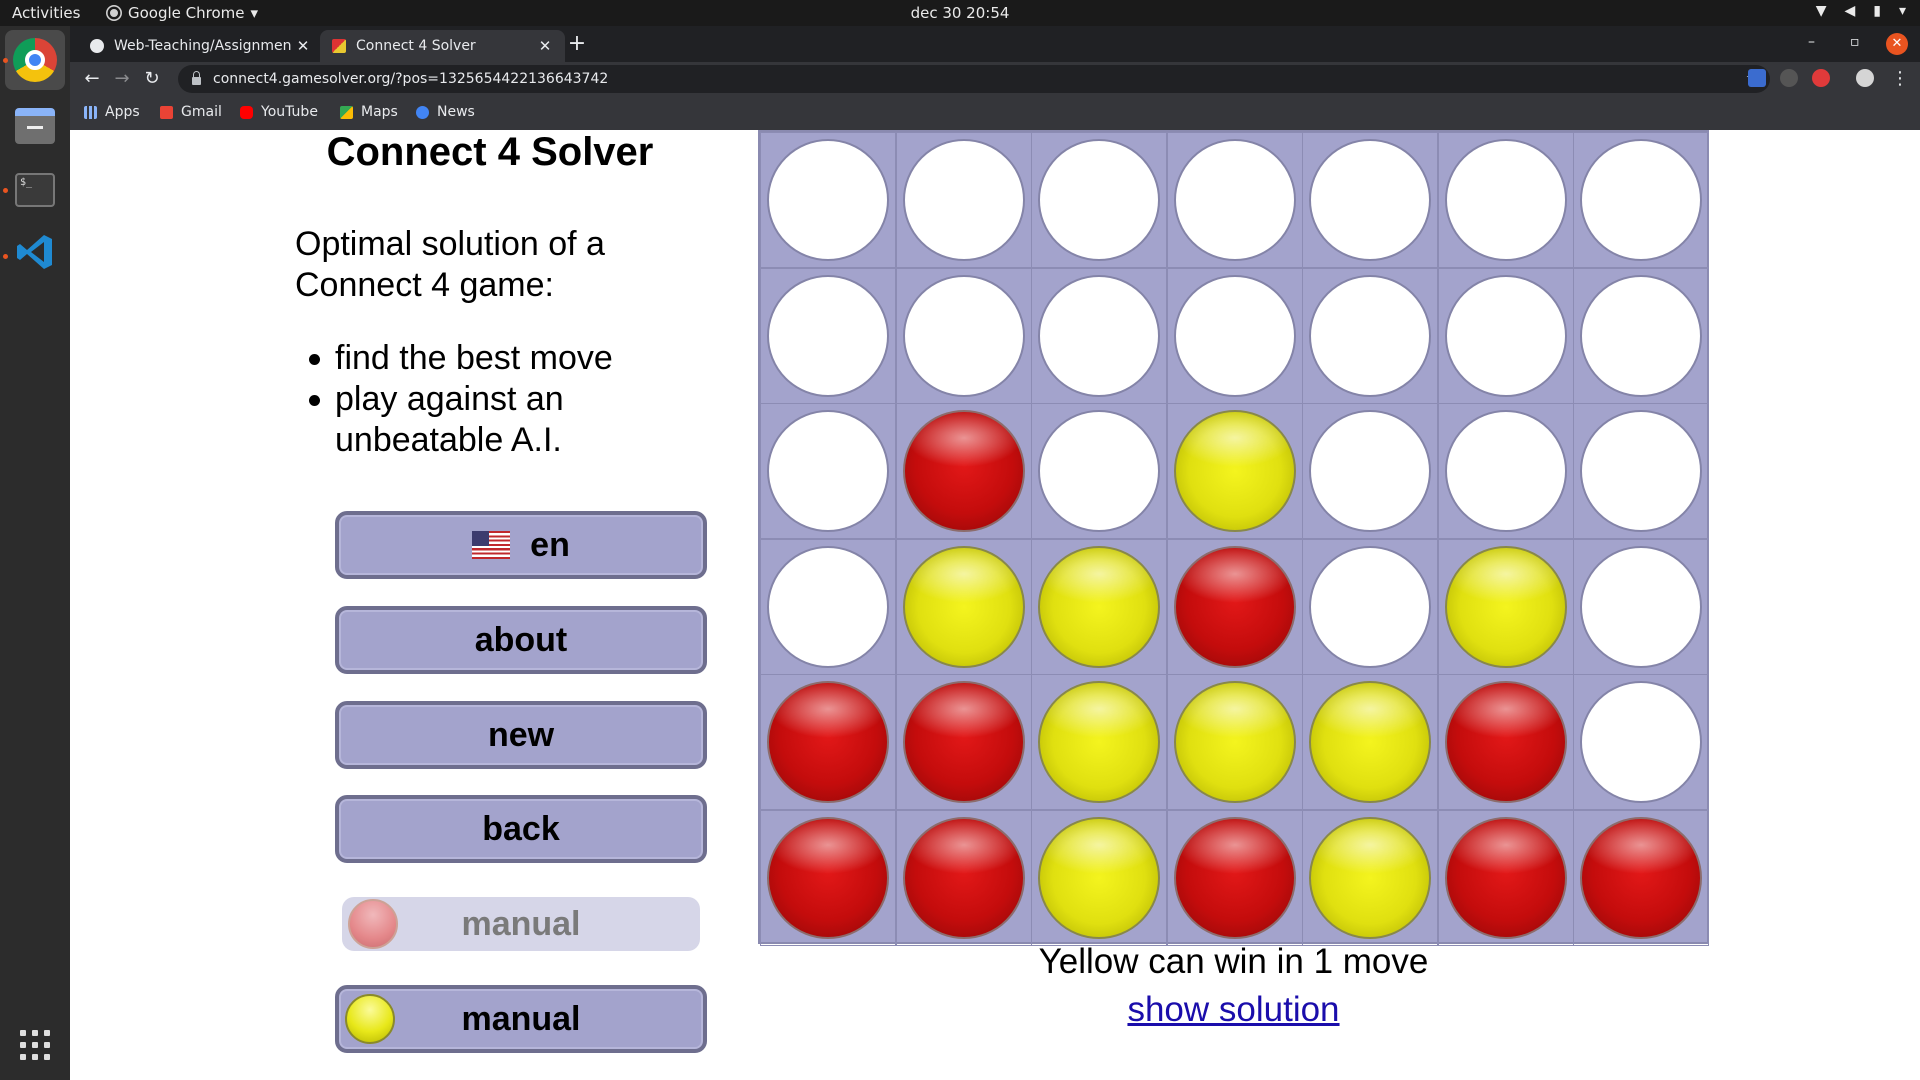 The height and width of the screenshot is (1080, 1920). What do you see at coordinates (521, 545) in the screenshot?
I see `language-button: en` at bounding box center [521, 545].